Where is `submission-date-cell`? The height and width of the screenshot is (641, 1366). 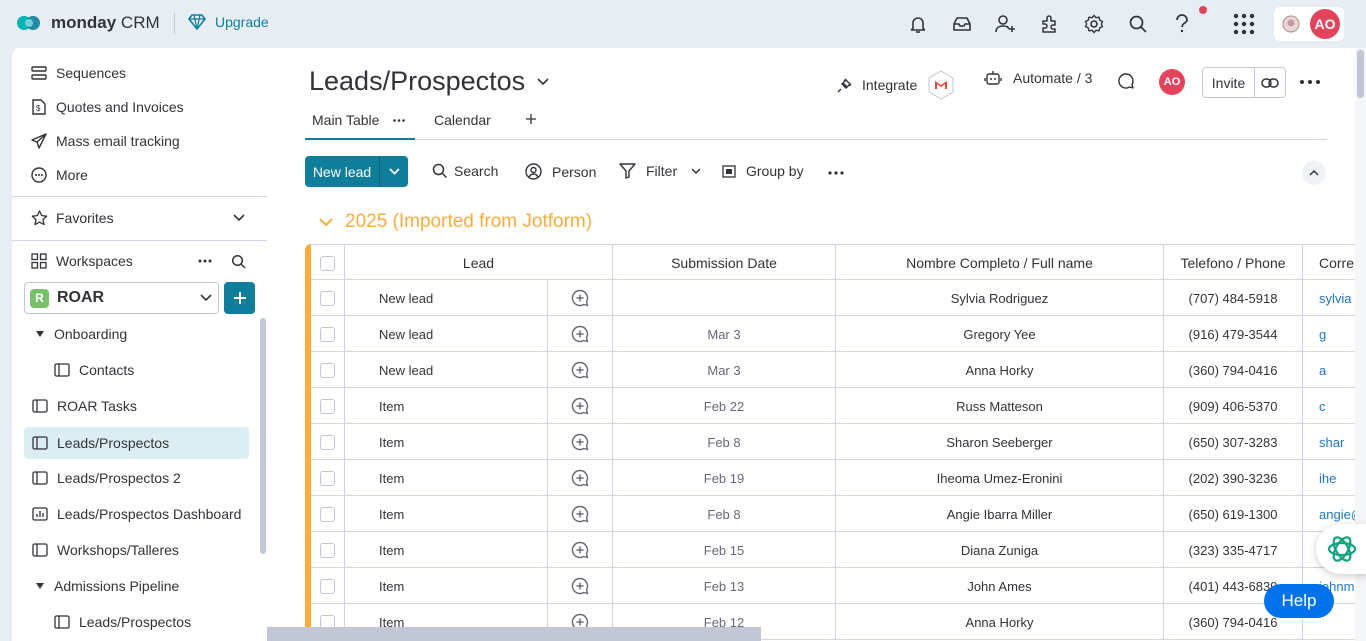 submission-date-cell is located at coordinates (723, 298).